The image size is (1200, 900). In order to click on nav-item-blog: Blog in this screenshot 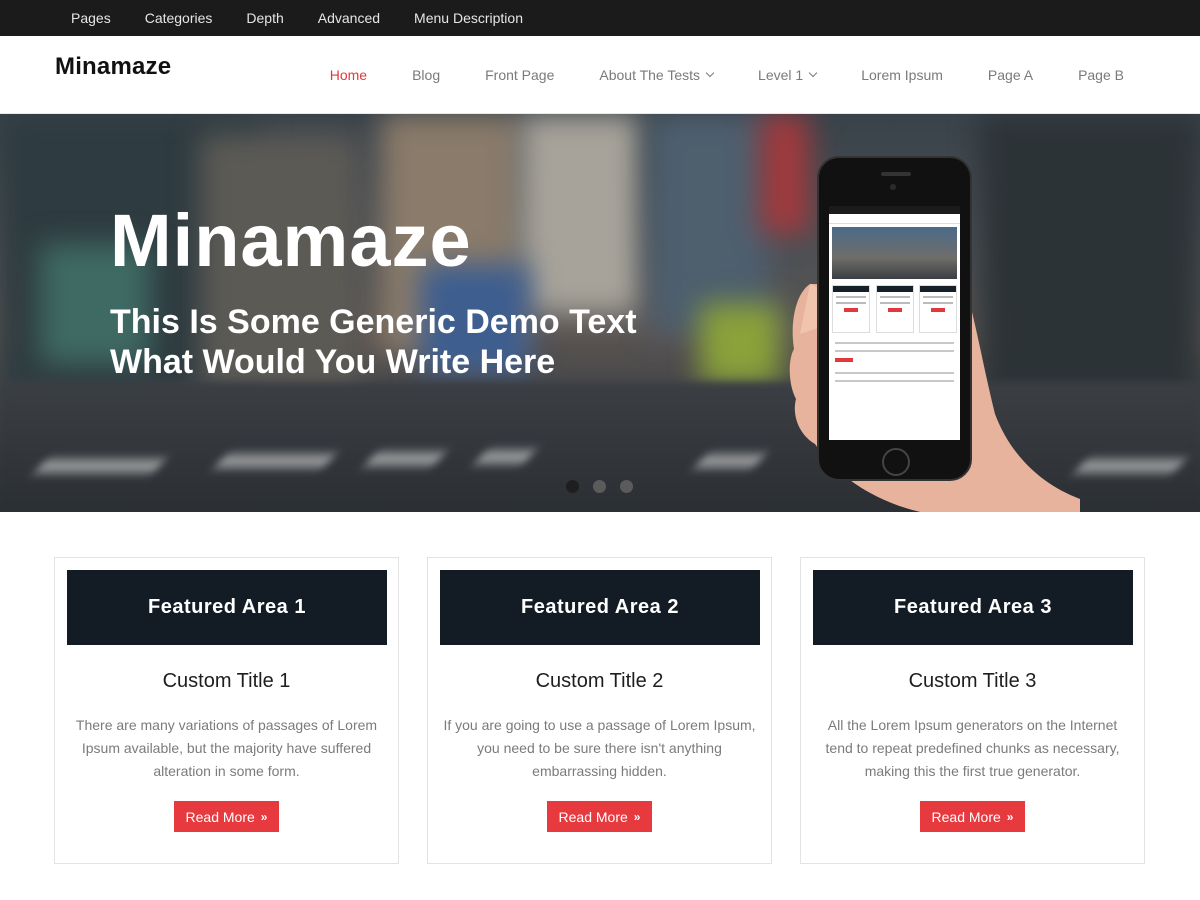, I will do `click(426, 75)`.